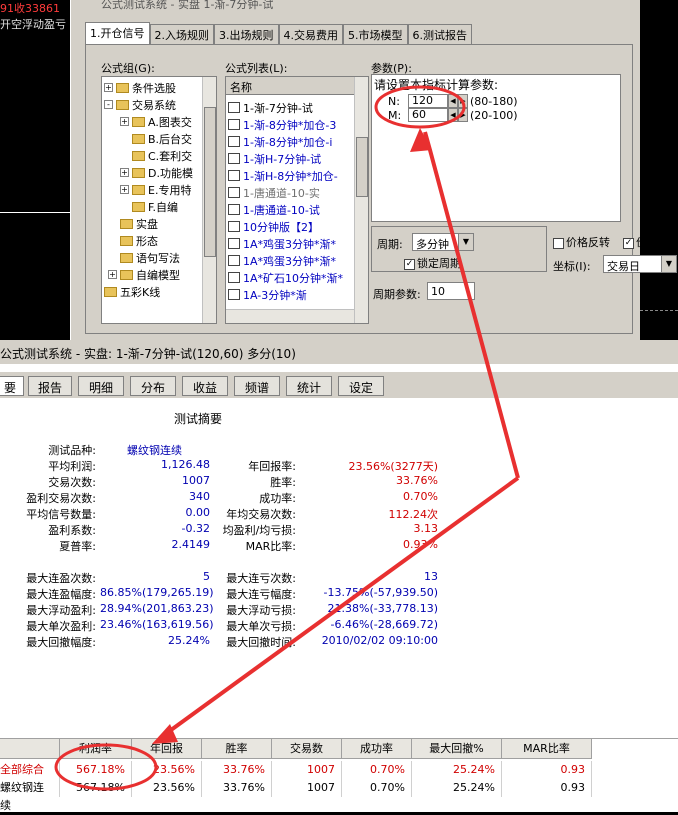  Describe the element at coordinates (420, 107) in the screenshot. I see `param-highlight-circle` at that location.